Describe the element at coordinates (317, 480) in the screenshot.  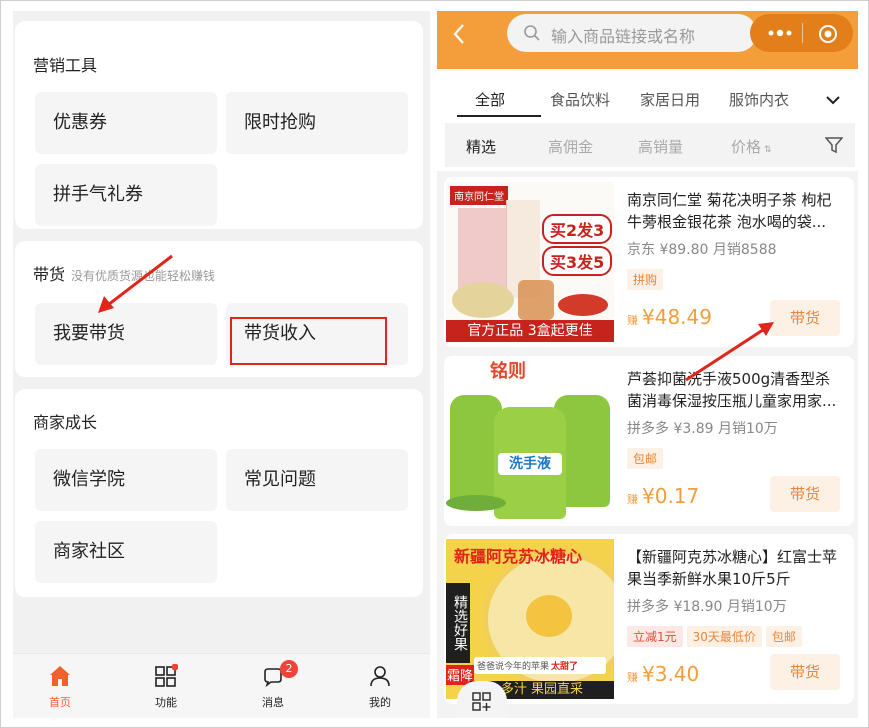
I see `faq-tile: 常见问题` at that location.